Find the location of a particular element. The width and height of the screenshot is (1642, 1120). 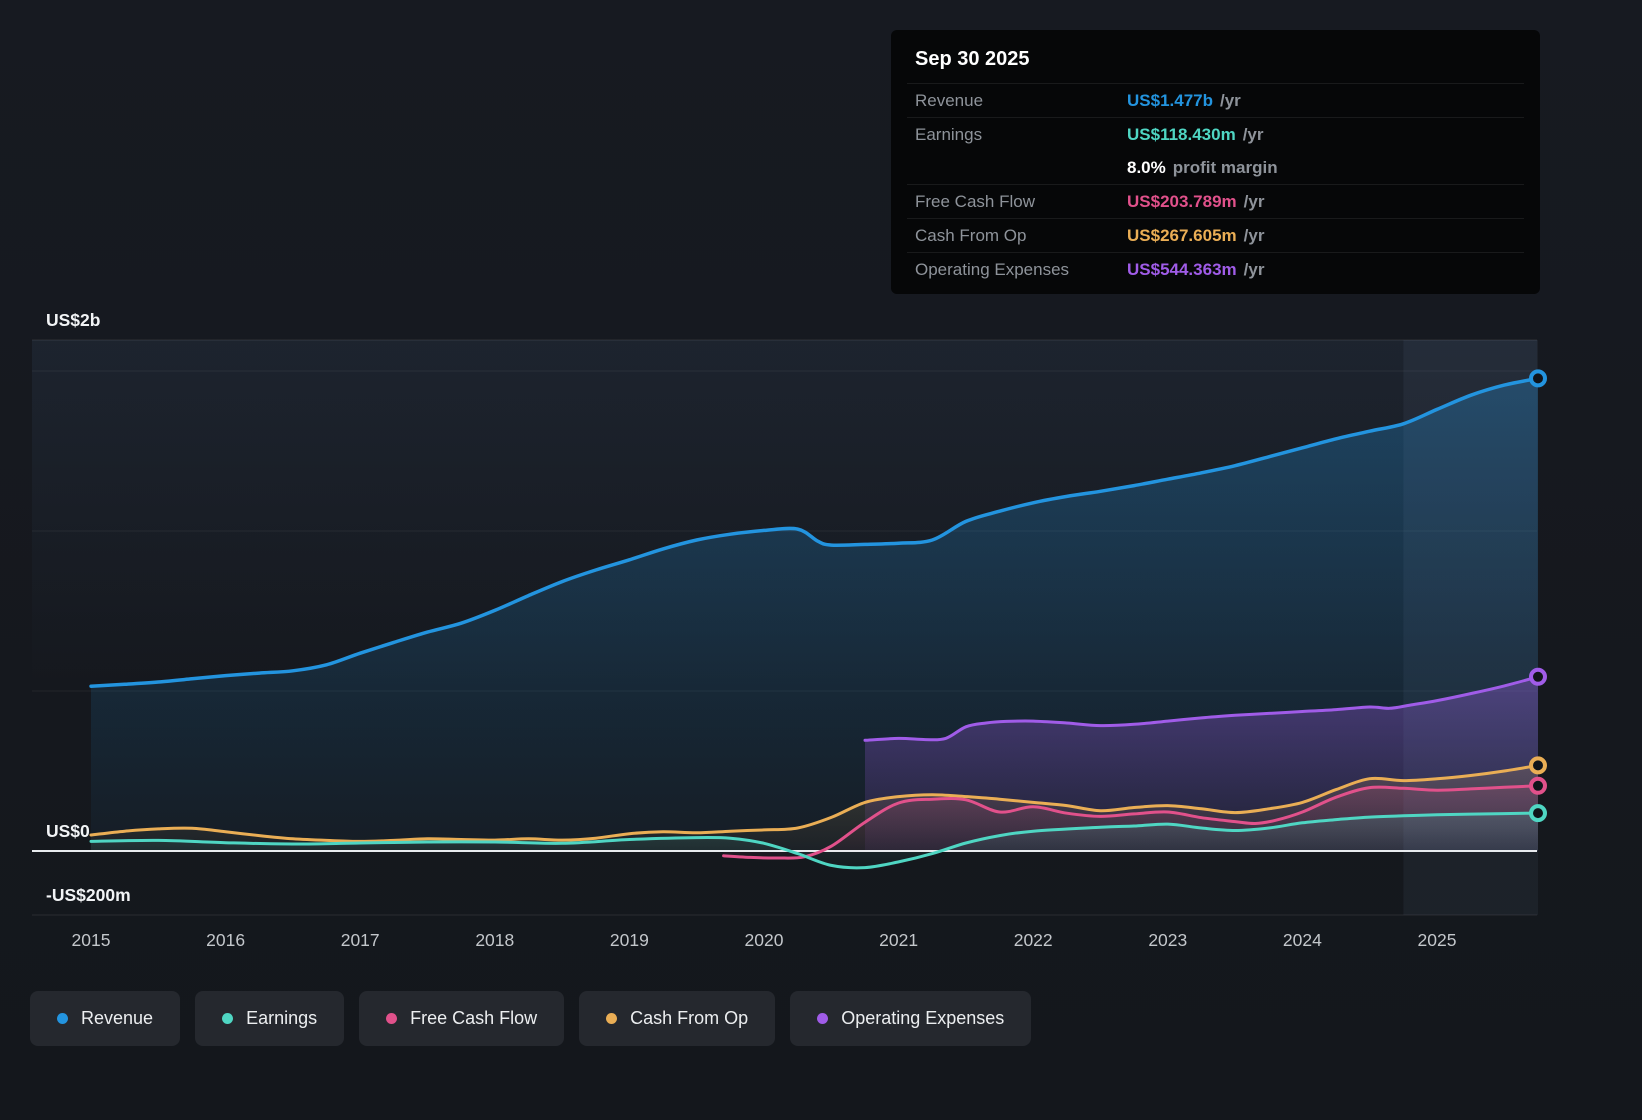

legend-item-operating-expenses: Operating Expenses is located at coordinates (911, 1018).